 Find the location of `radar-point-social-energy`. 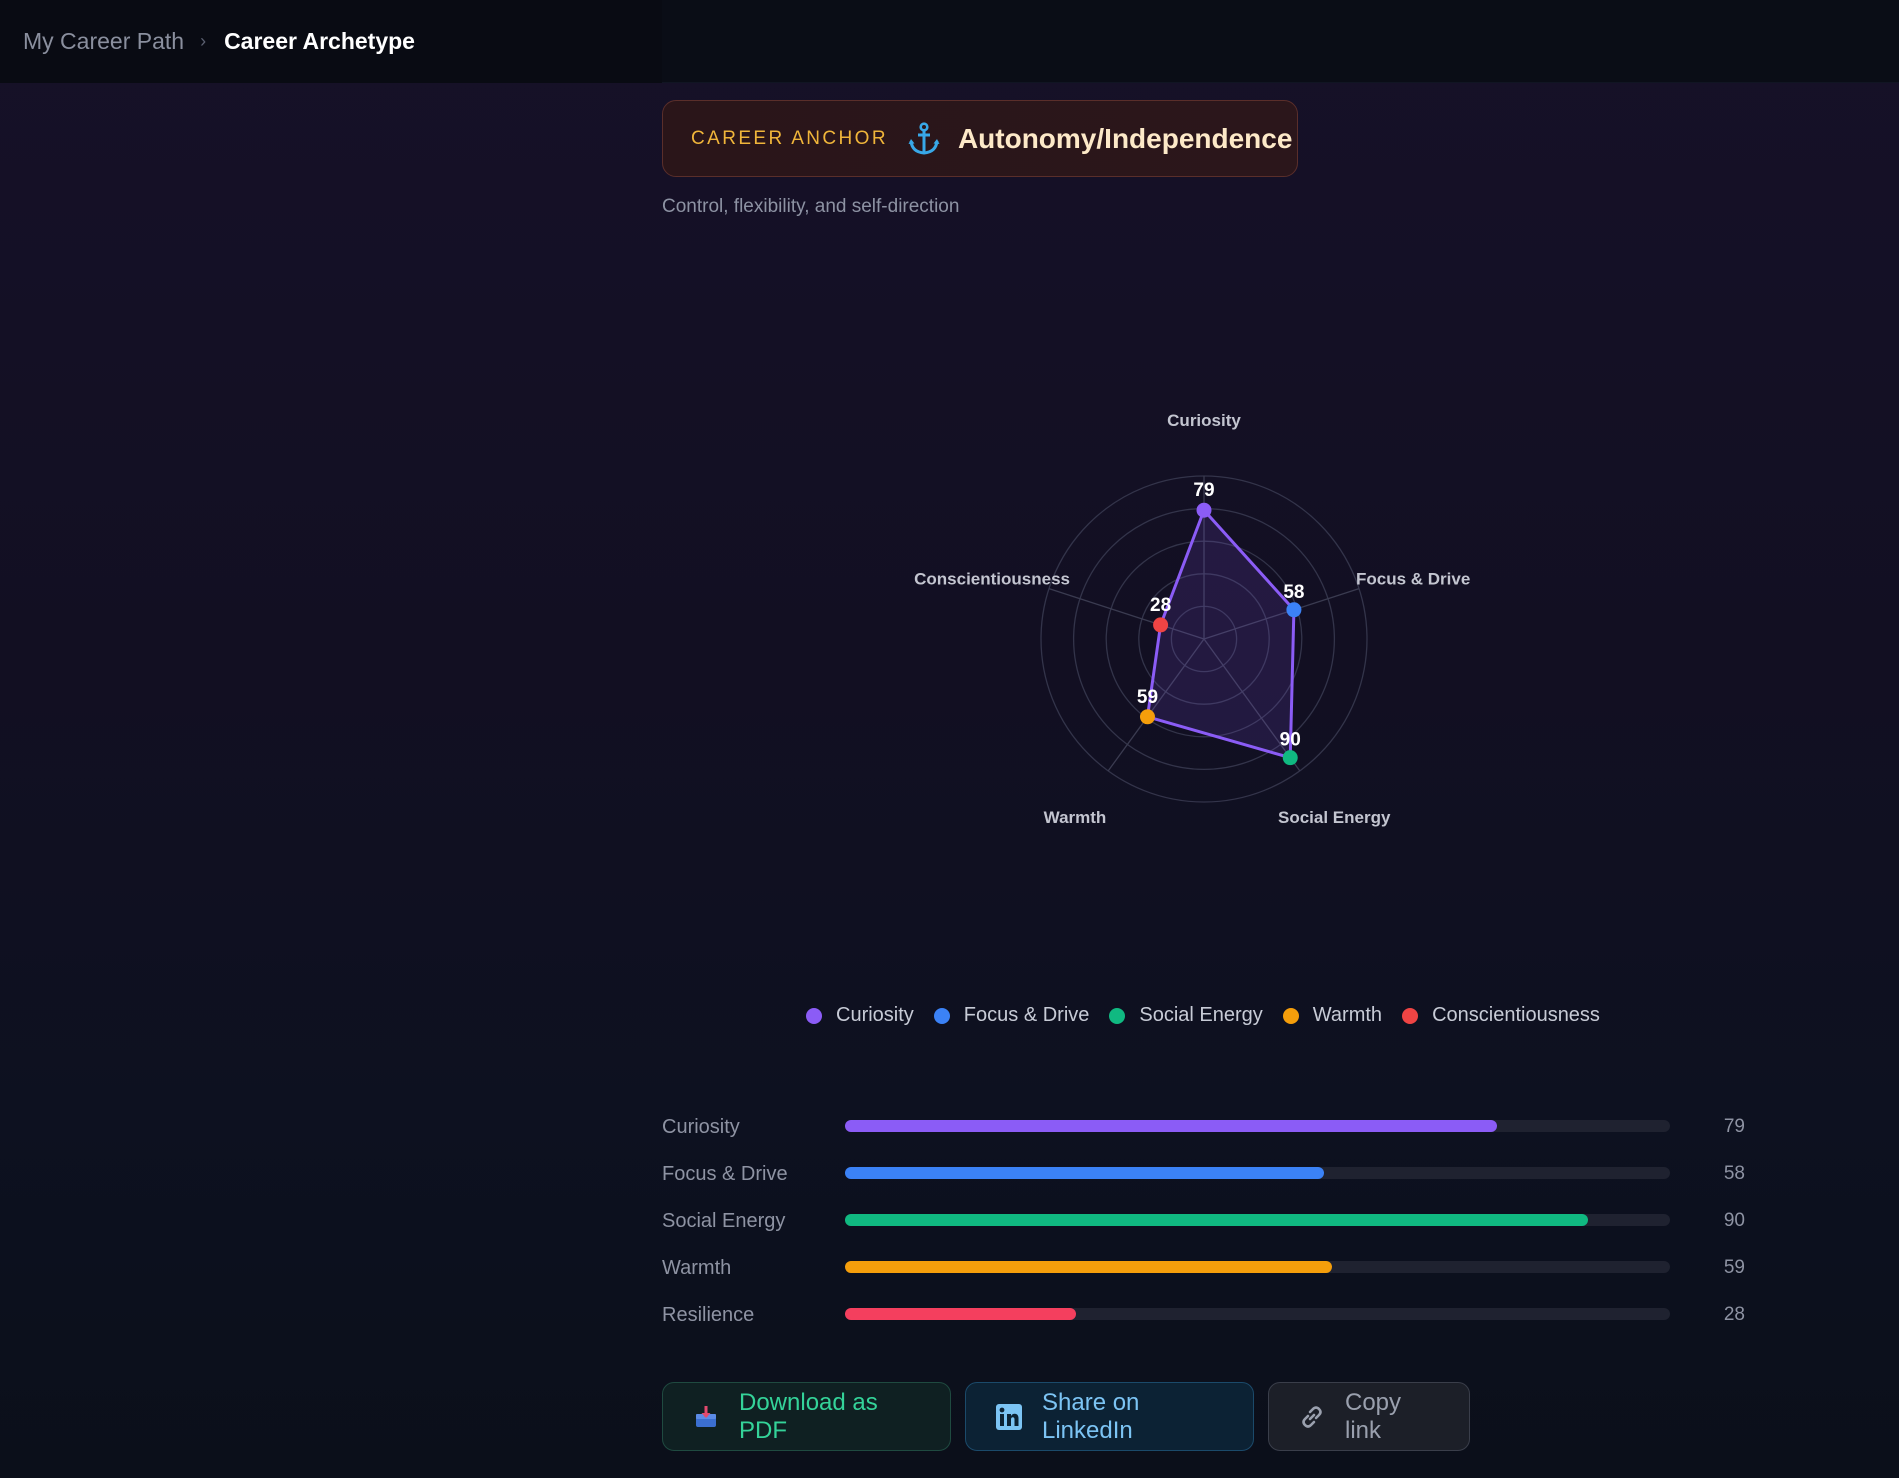

radar-point-social-energy is located at coordinates (1290, 758).